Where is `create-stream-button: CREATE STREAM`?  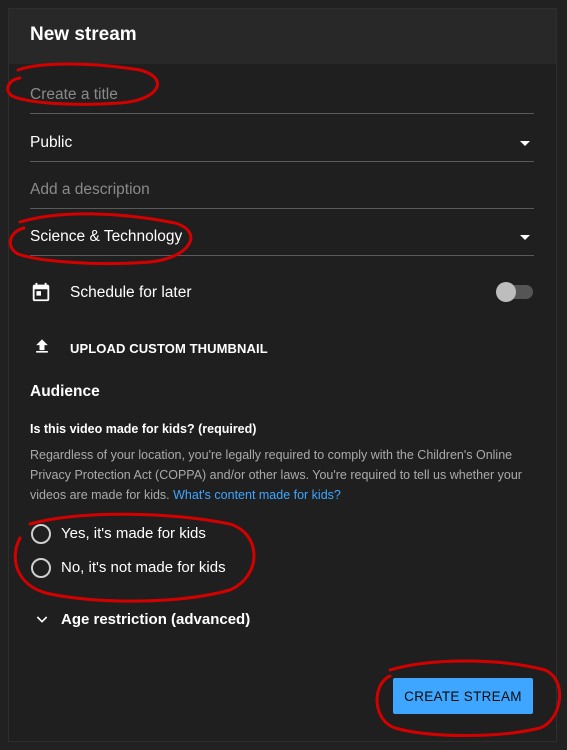
create-stream-button: CREATE STREAM is located at coordinates (463, 696).